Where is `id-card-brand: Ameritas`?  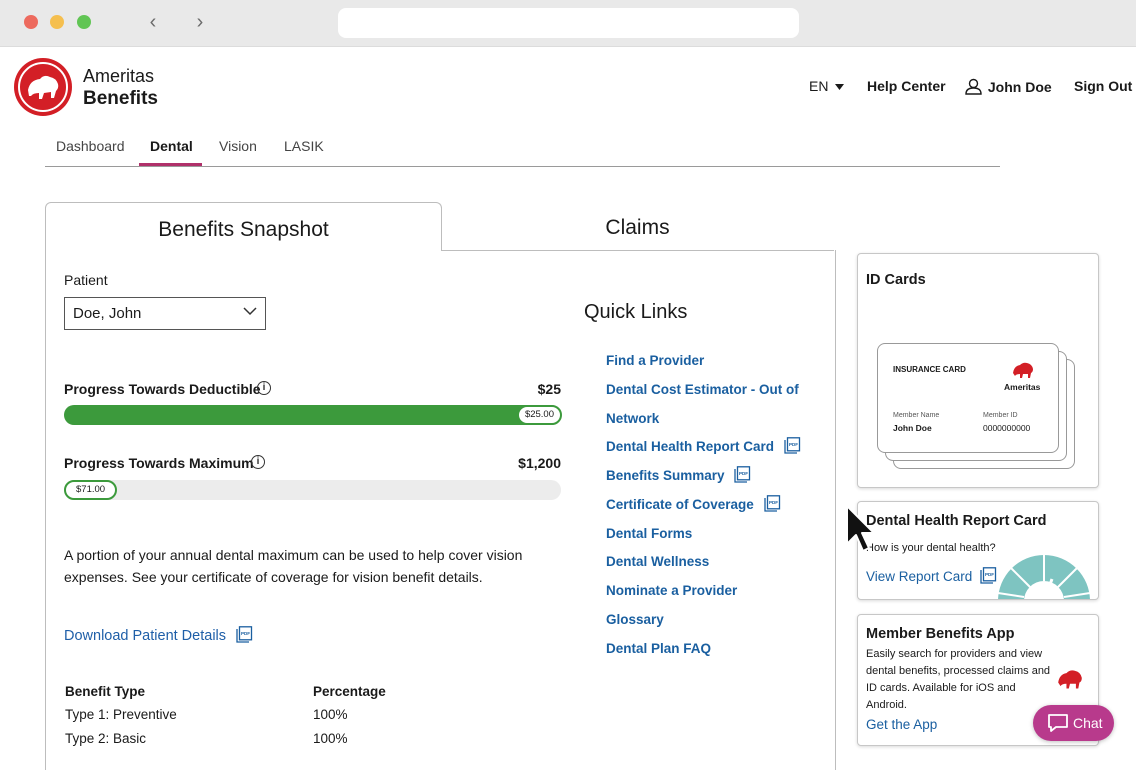 id-card-brand: Ameritas is located at coordinates (1022, 387).